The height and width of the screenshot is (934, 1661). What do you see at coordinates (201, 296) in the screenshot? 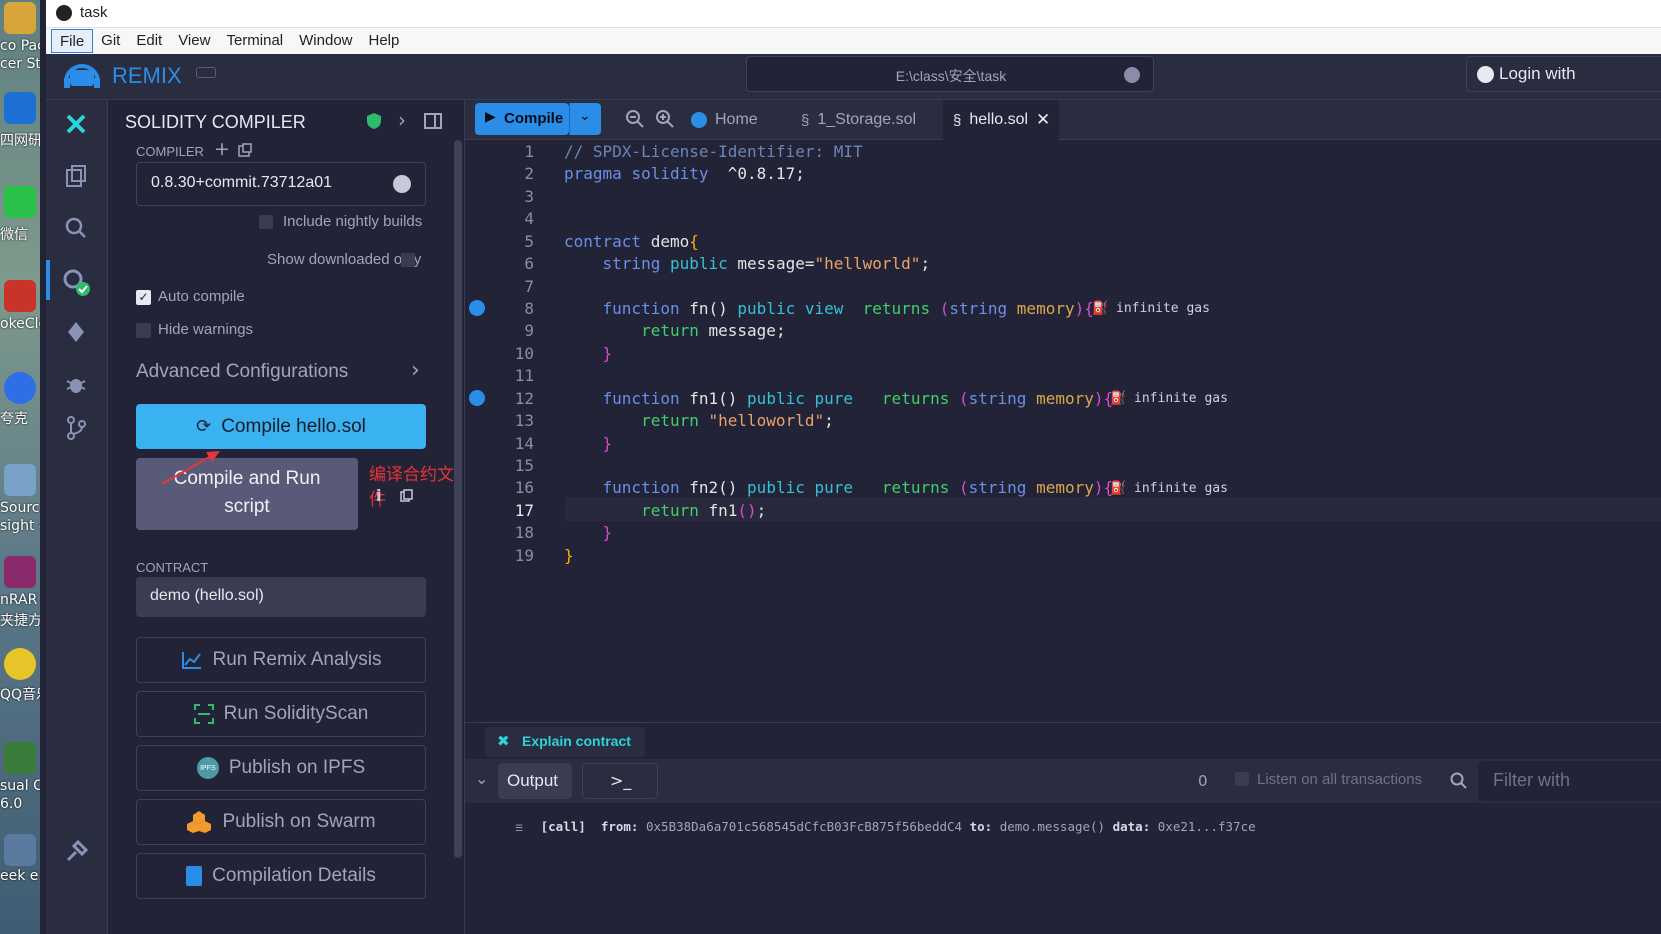
I see `auto-compile-label: Auto compile` at bounding box center [201, 296].